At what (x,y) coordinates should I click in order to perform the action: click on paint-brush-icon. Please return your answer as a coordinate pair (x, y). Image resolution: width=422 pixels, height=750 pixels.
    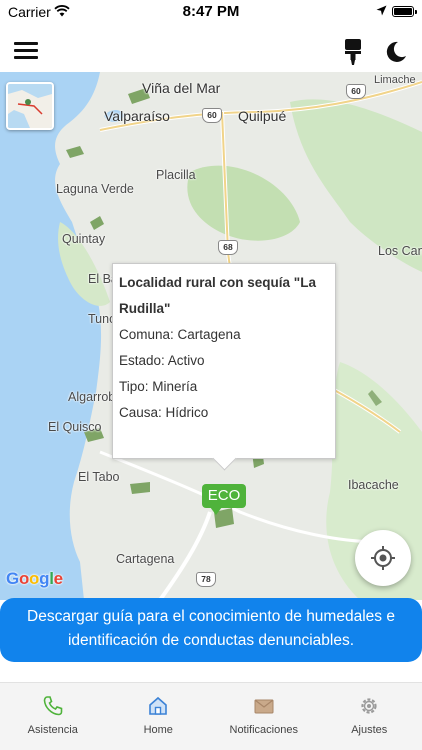
    Looking at the image, I should click on (353, 52).